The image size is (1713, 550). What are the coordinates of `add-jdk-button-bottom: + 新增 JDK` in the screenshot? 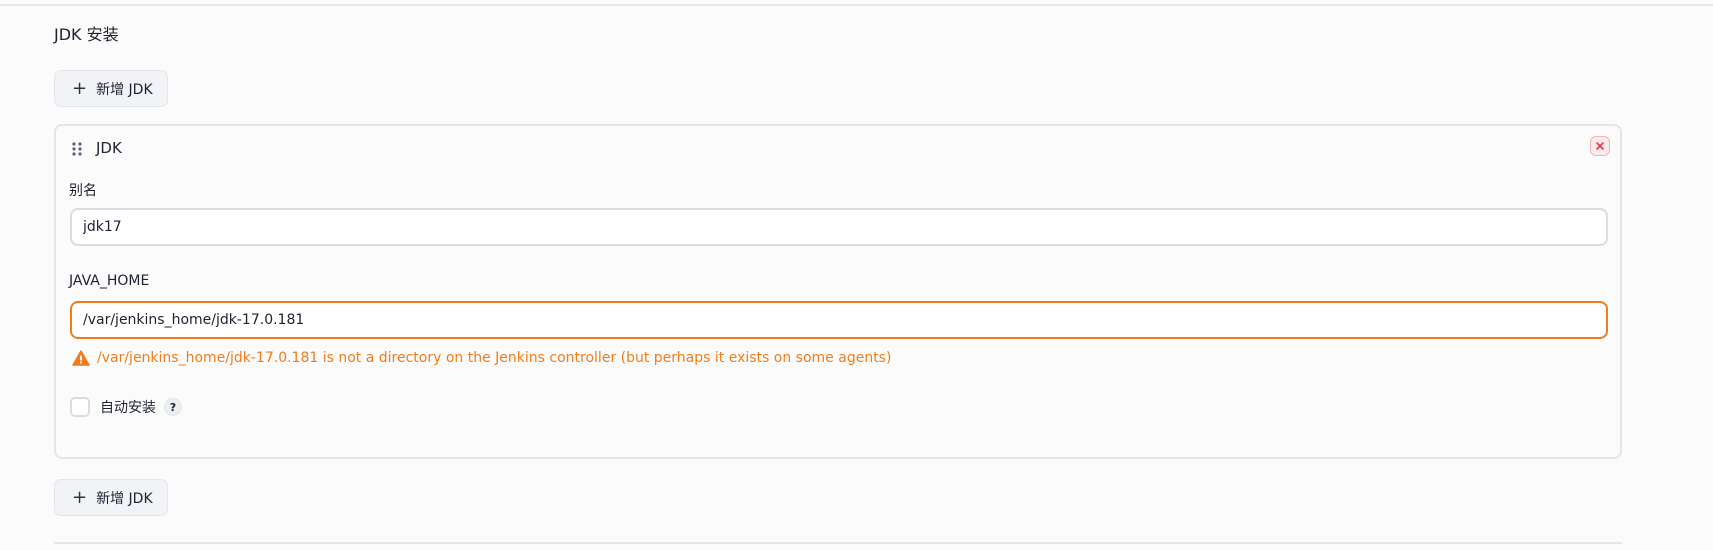 It's located at (111, 497).